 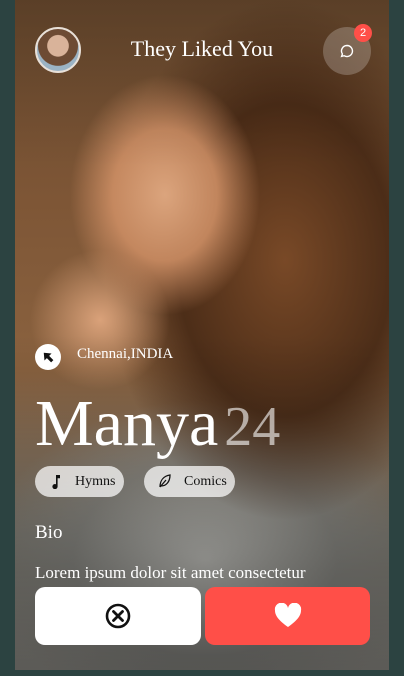 I want to click on interest-label: Comics, so click(x=205, y=481).